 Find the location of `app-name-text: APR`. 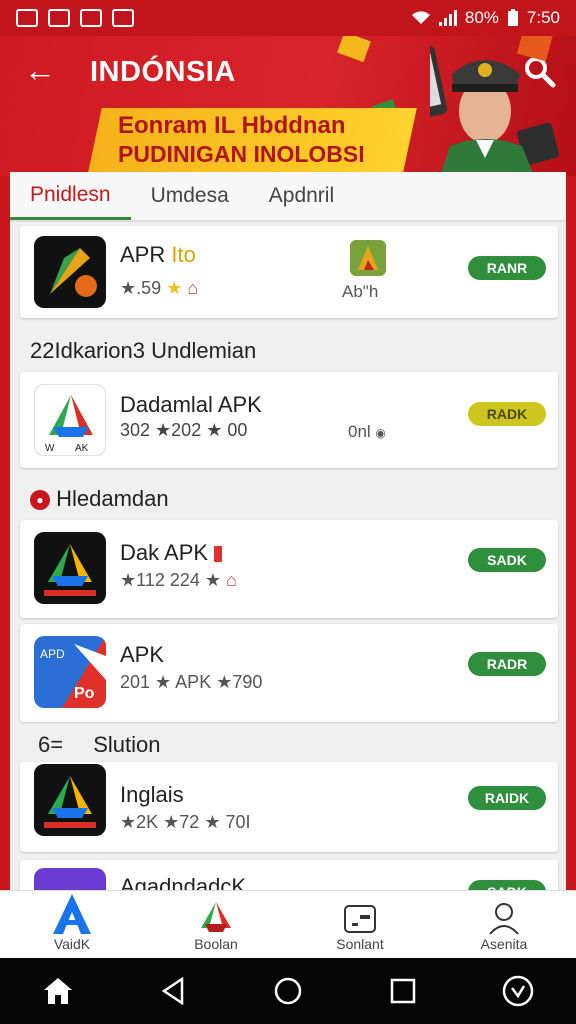

app-name-text: APR is located at coordinates (143, 254).